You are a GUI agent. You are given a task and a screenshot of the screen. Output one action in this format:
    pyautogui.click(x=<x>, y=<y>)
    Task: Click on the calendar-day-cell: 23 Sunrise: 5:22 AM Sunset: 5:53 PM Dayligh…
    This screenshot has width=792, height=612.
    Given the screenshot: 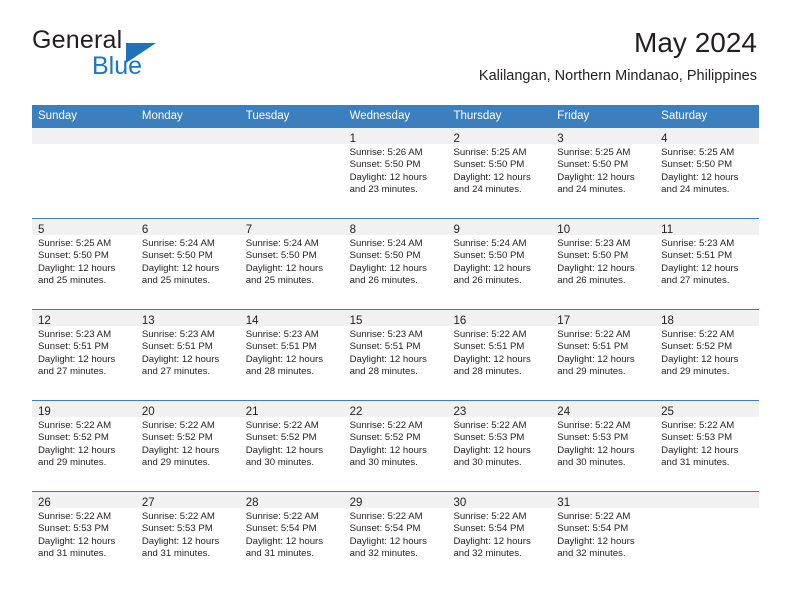 What is the action you would take?
    pyautogui.click(x=499, y=446)
    